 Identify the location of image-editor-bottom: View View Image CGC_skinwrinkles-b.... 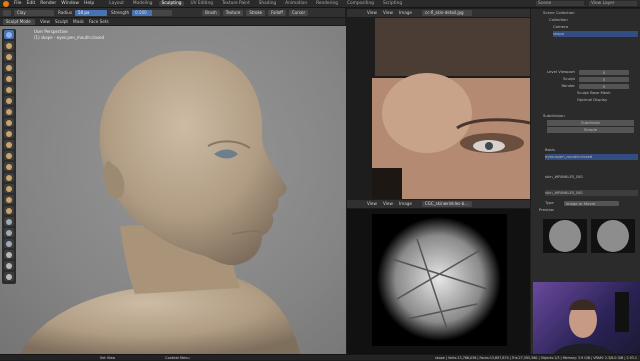
(438, 277).